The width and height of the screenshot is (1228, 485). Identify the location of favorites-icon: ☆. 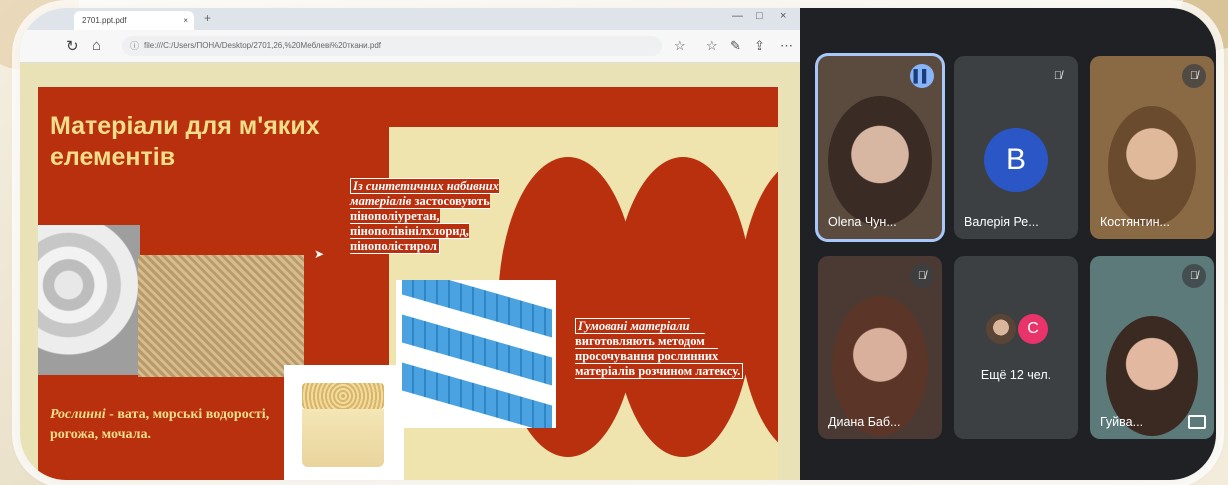
(712, 46).